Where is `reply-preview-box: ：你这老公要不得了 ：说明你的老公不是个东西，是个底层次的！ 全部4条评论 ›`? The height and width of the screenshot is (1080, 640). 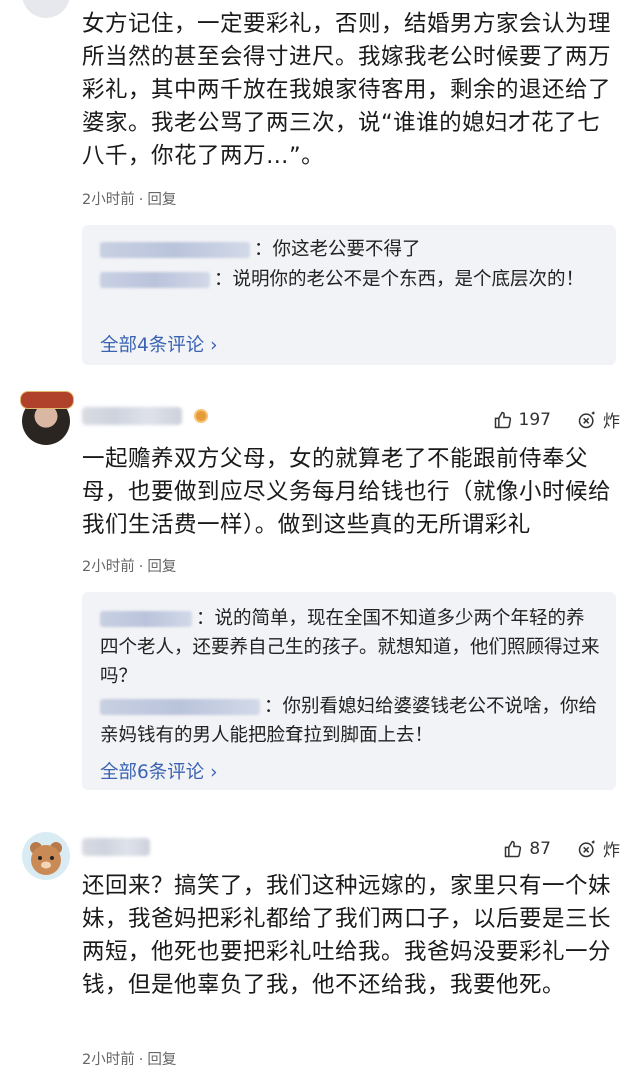
reply-preview-box: ：你这老公要不得了 ：说明你的老公不是个东西，是个底层次的！ 全部4条评论 › is located at coordinates (349, 295).